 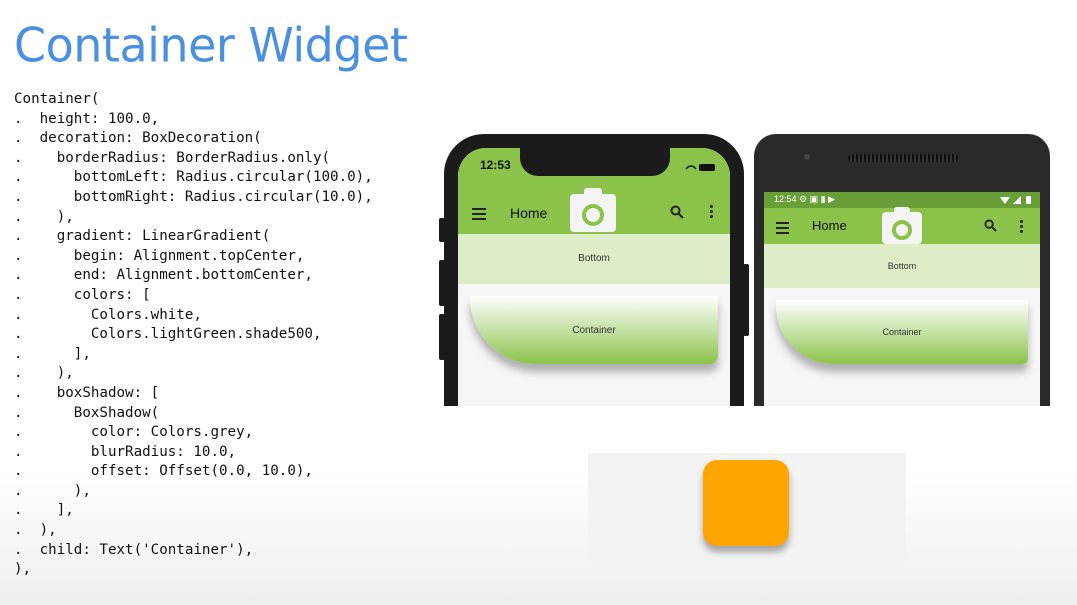 What do you see at coordinates (193, 177) in the screenshot?
I see `code-line: . bottomLeft: Radius.circular(100.0),` at bounding box center [193, 177].